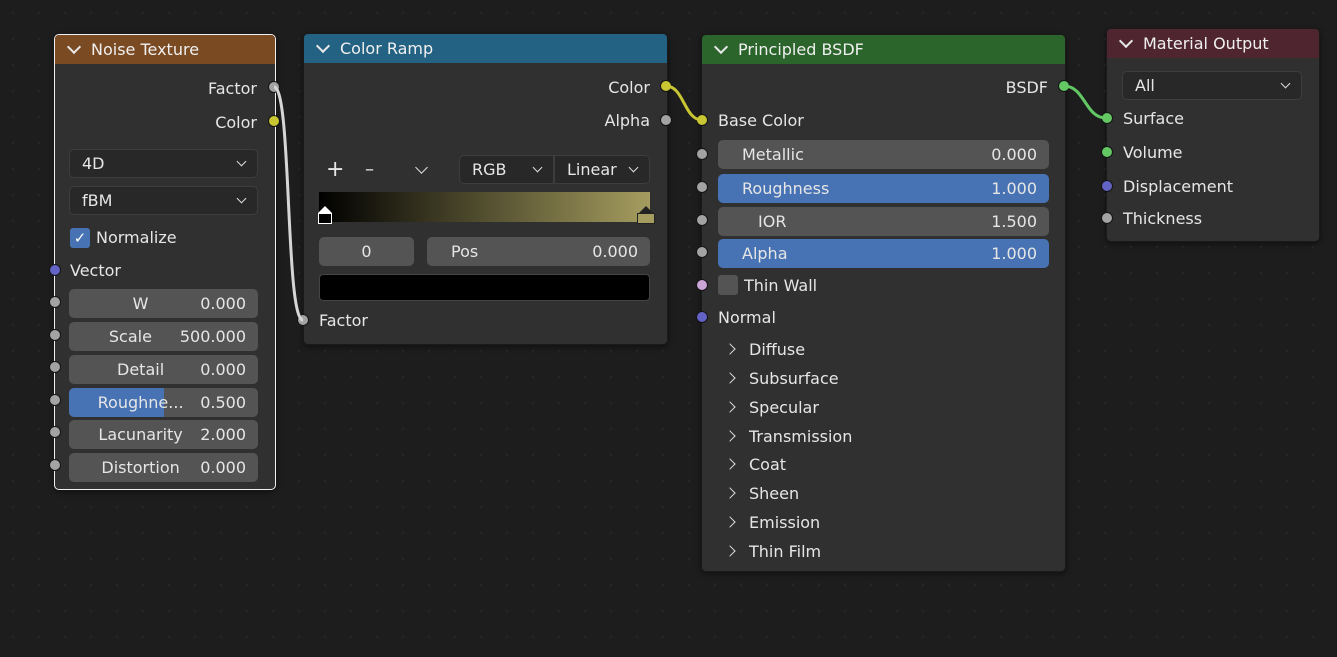  Describe the element at coordinates (772, 522) in the screenshot. I see `panel-emission: Emission` at that location.